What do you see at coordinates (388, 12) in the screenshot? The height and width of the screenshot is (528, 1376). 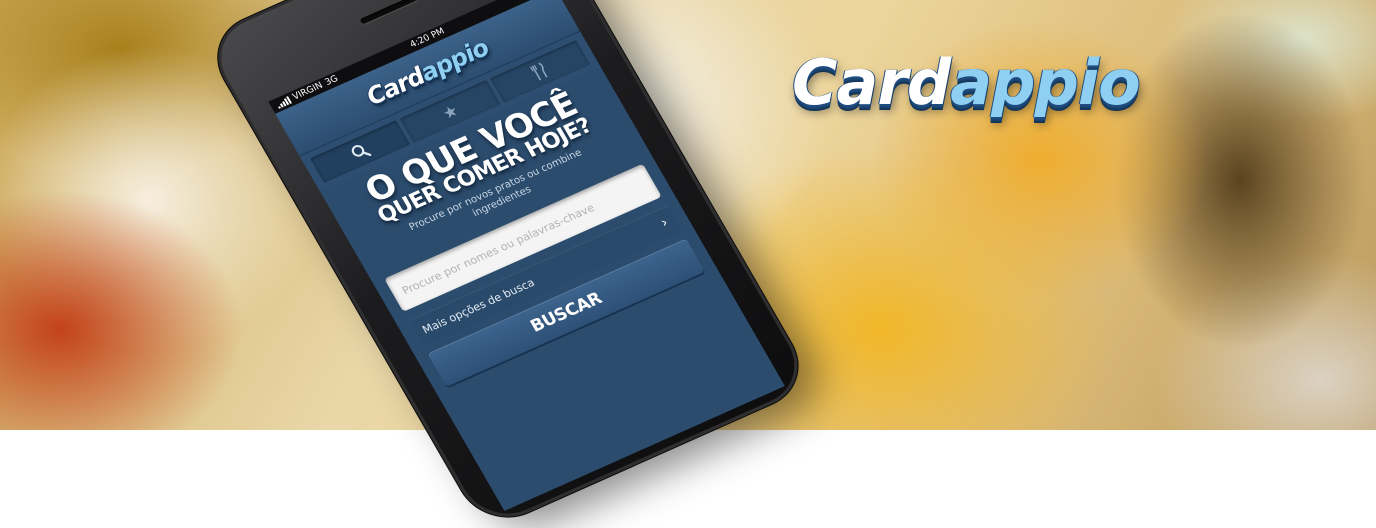 I see `earpiece-speaker` at bounding box center [388, 12].